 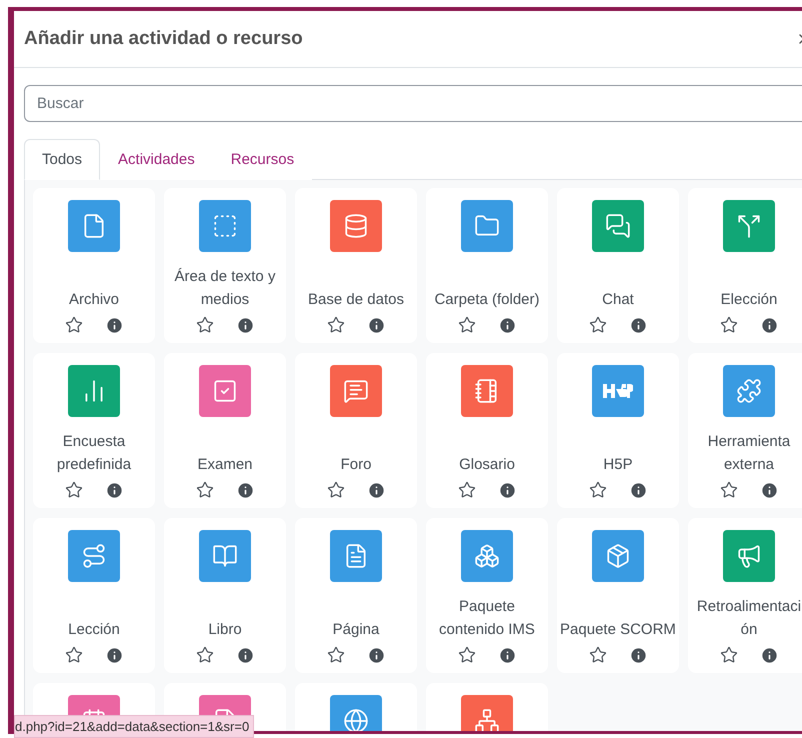 What do you see at coordinates (487, 265) in the screenshot?
I see `activity-card: Carpeta (folder)` at bounding box center [487, 265].